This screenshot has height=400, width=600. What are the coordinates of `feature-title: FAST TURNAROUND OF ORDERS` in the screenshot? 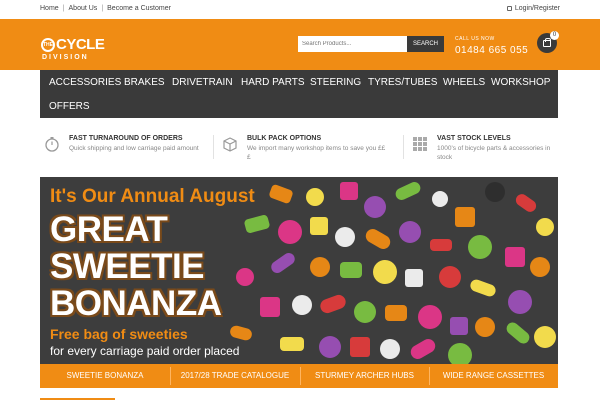 It's located at (126, 138).